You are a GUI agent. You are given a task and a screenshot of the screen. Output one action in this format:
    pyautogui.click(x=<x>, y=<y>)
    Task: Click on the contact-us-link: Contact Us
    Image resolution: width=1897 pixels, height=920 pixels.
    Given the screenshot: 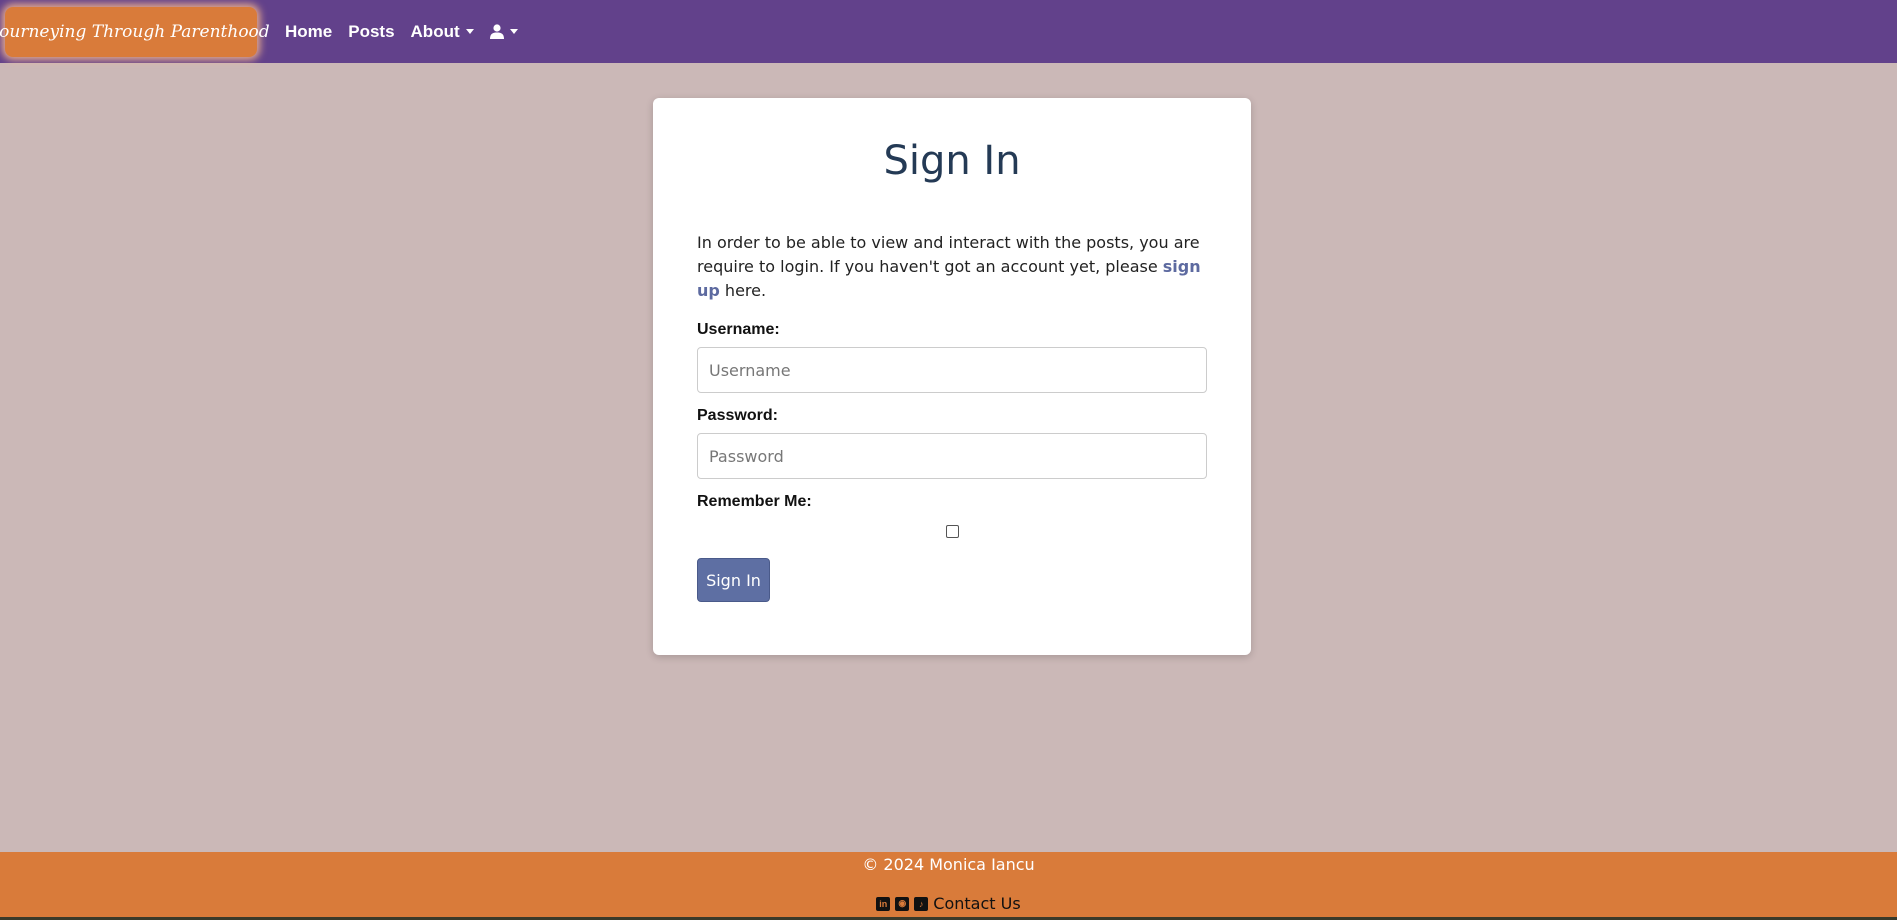 What is the action you would take?
    pyautogui.click(x=976, y=903)
    